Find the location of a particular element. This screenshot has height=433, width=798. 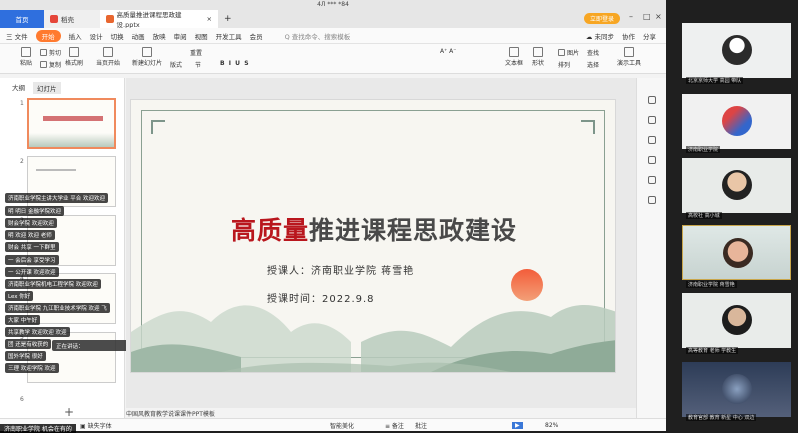

minimize-icon: – is located at coordinates (631, 16).